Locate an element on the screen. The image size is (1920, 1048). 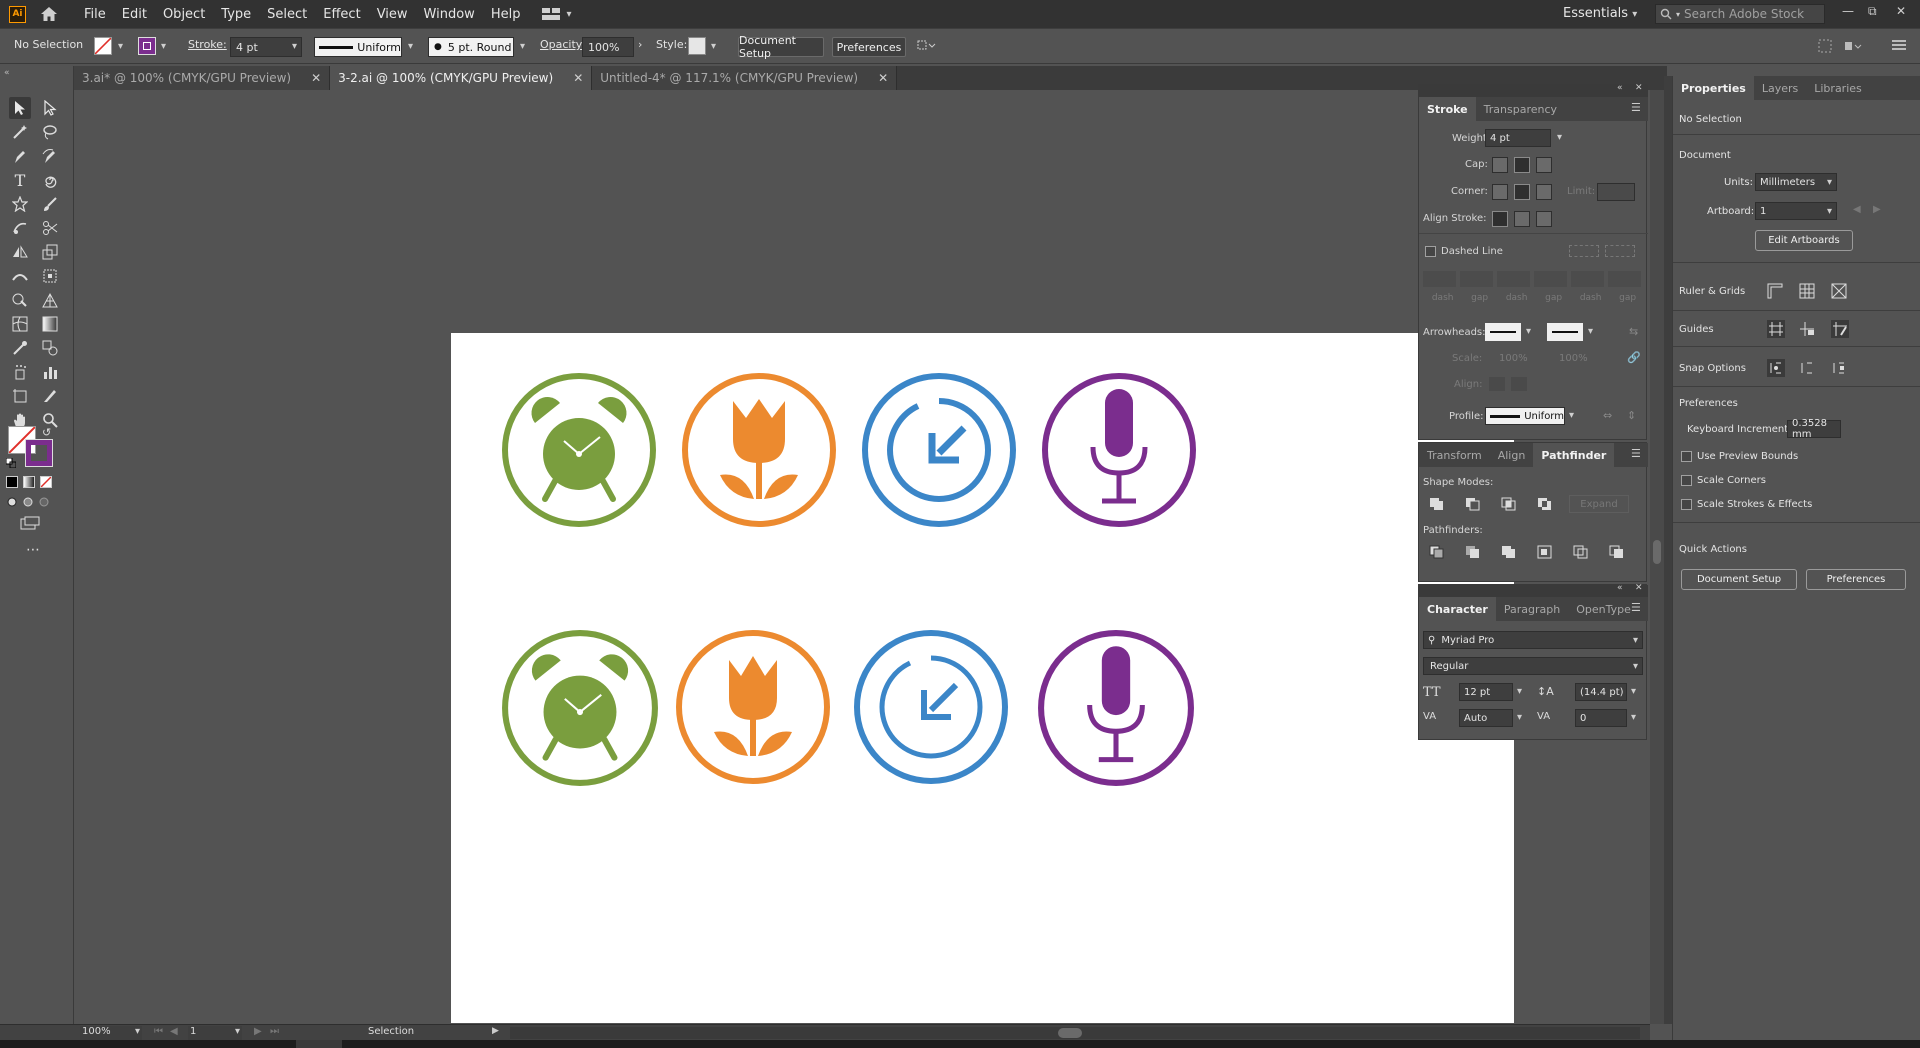
scale-strokes-checkbox is located at coordinates (1686, 504).